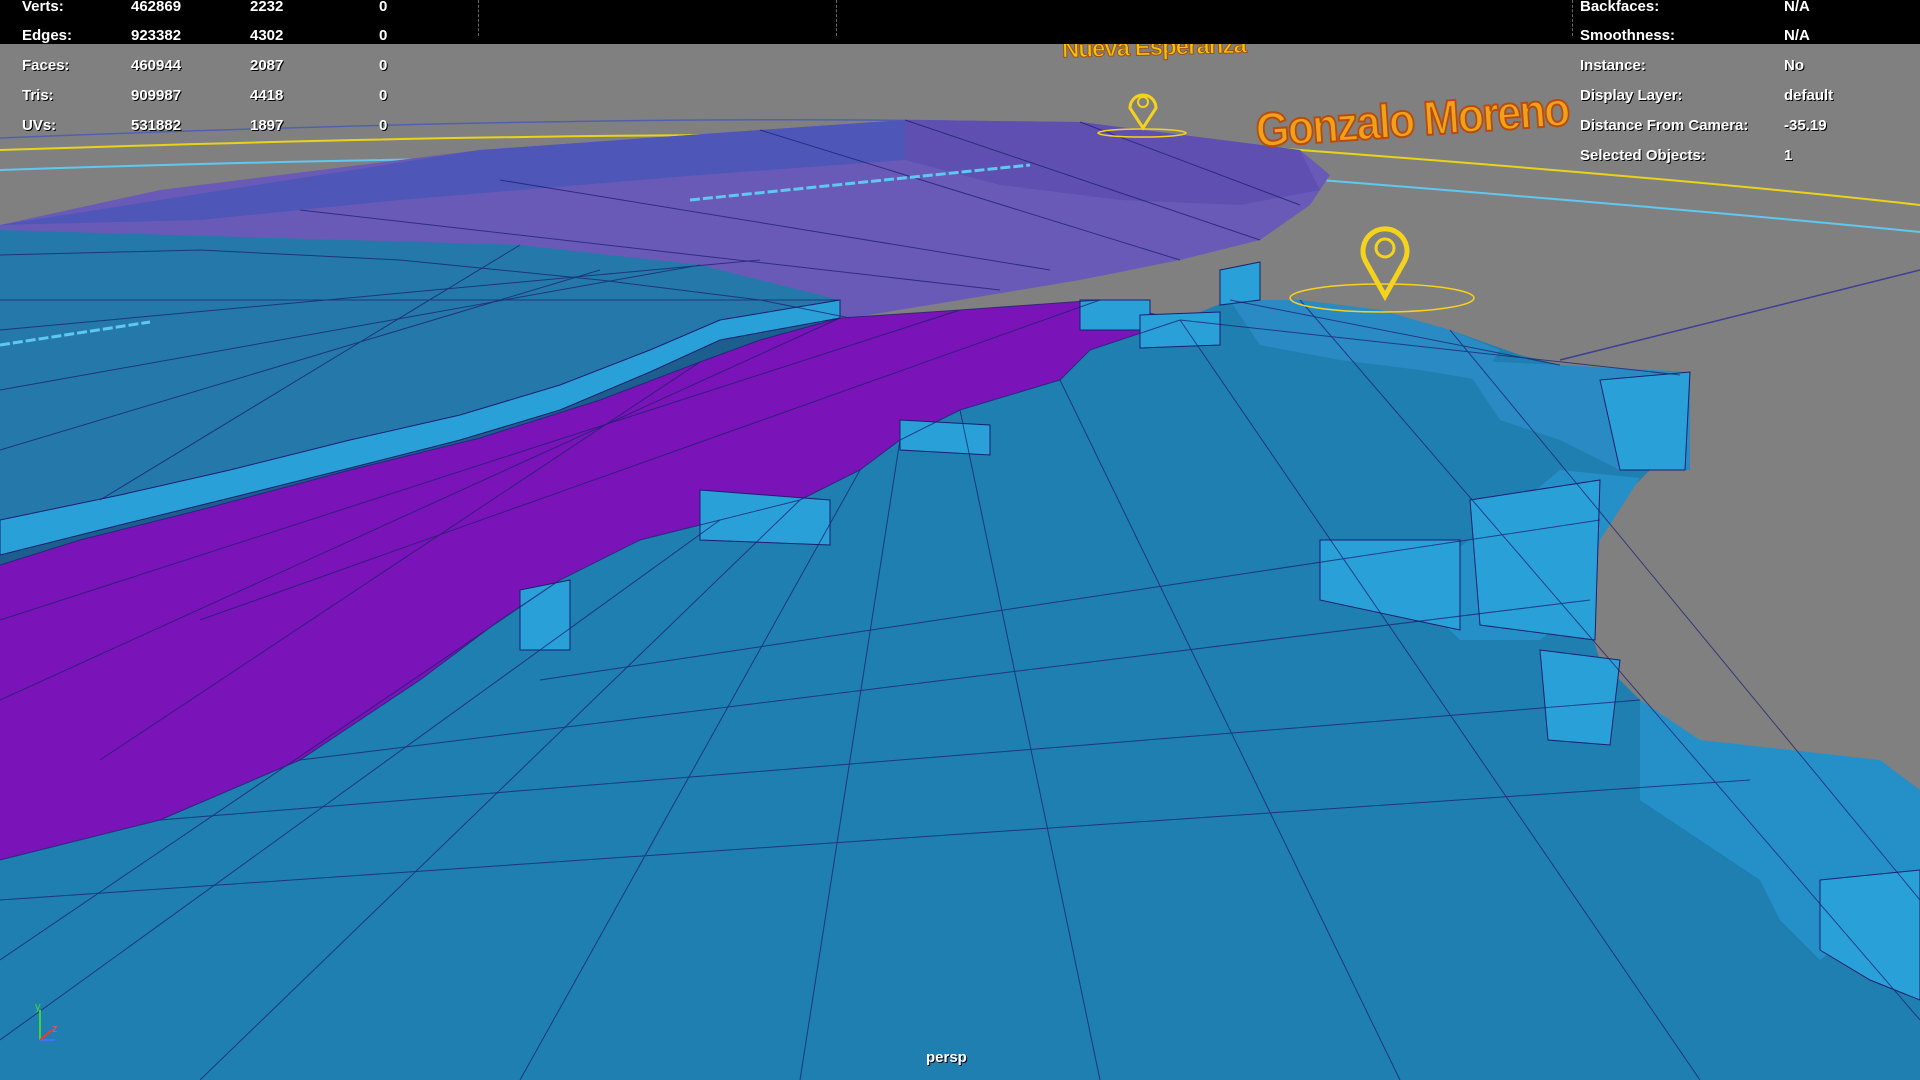 The image size is (1920, 1080). What do you see at coordinates (38, 1007) in the screenshot?
I see `axis-label-y: y` at bounding box center [38, 1007].